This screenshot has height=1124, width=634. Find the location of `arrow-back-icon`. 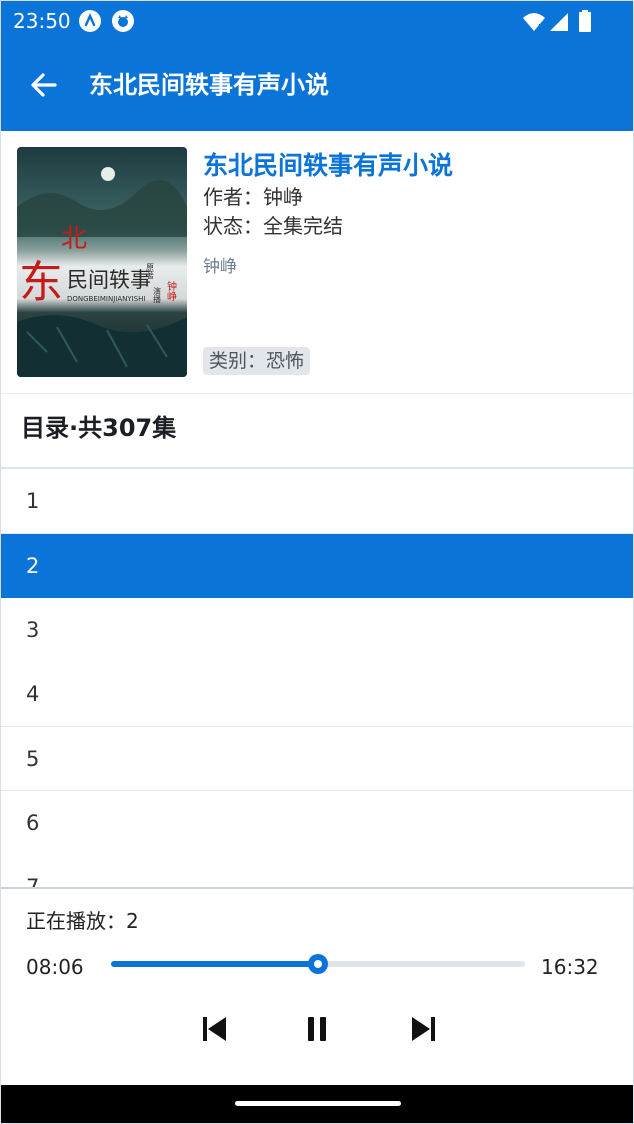

arrow-back-icon is located at coordinates (44, 85).